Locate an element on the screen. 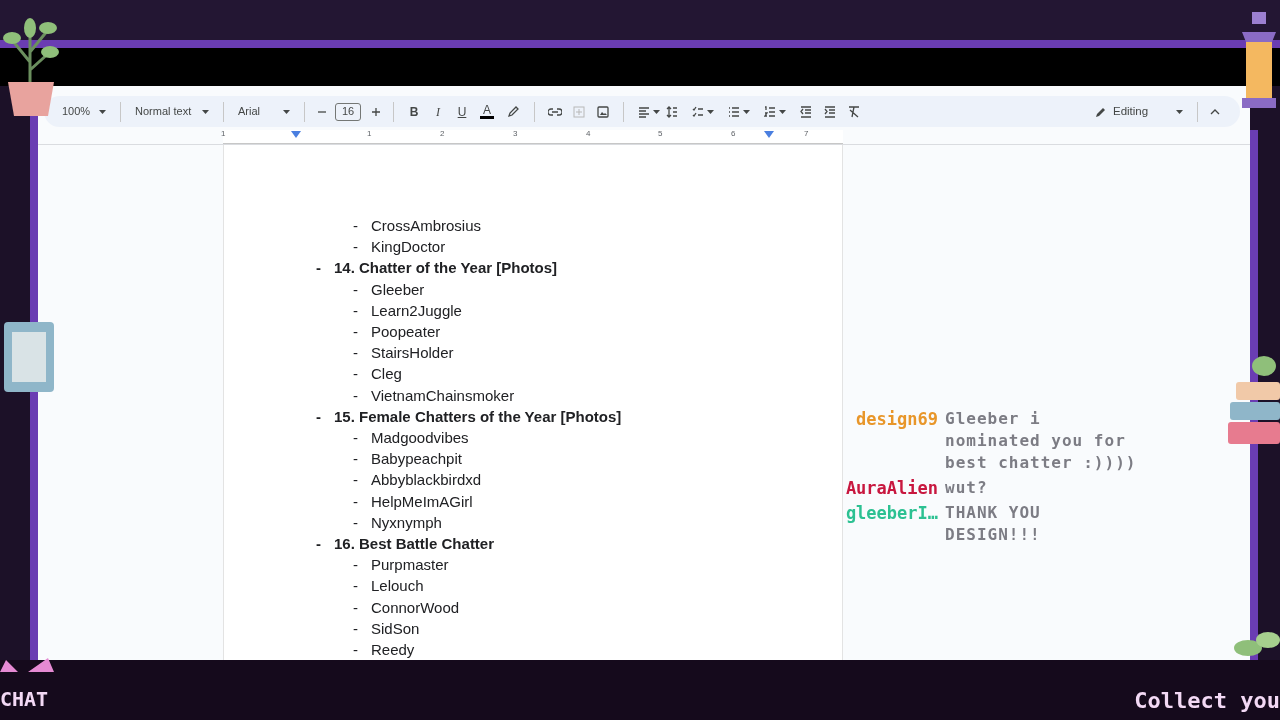 The image size is (1280, 720). underline-button: U is located at coordinates (462, 111).